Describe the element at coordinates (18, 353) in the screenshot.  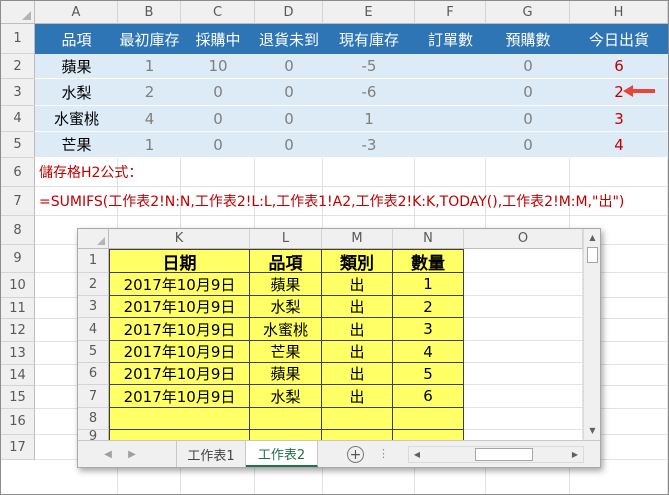
I see `row-header-13: 13` at that location.